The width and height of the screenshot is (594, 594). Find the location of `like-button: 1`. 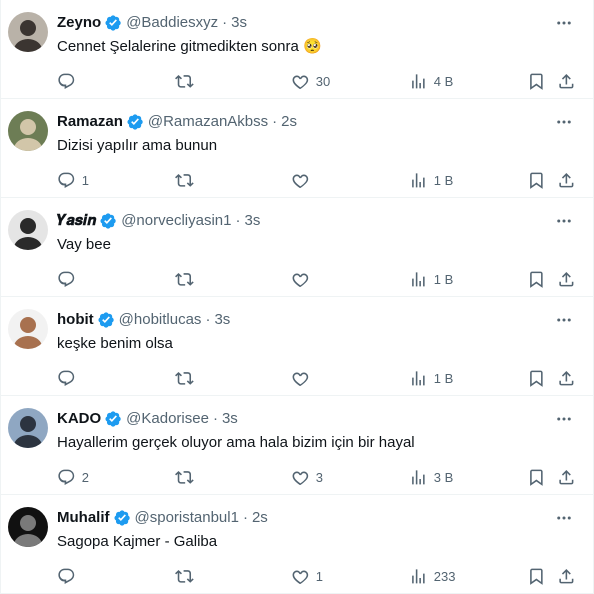

like-button: 1 is located at coordinates (307, 576).